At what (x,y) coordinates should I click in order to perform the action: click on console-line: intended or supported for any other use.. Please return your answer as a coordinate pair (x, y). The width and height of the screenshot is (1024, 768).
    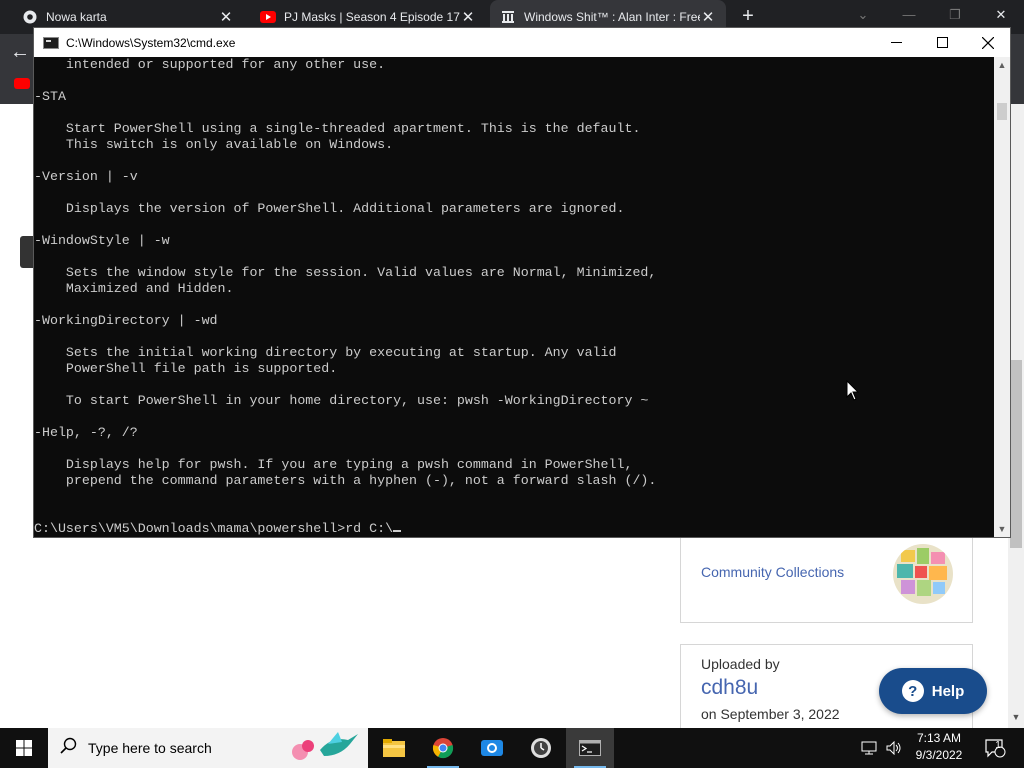
    Looking at the image, I should click on (210, 64).